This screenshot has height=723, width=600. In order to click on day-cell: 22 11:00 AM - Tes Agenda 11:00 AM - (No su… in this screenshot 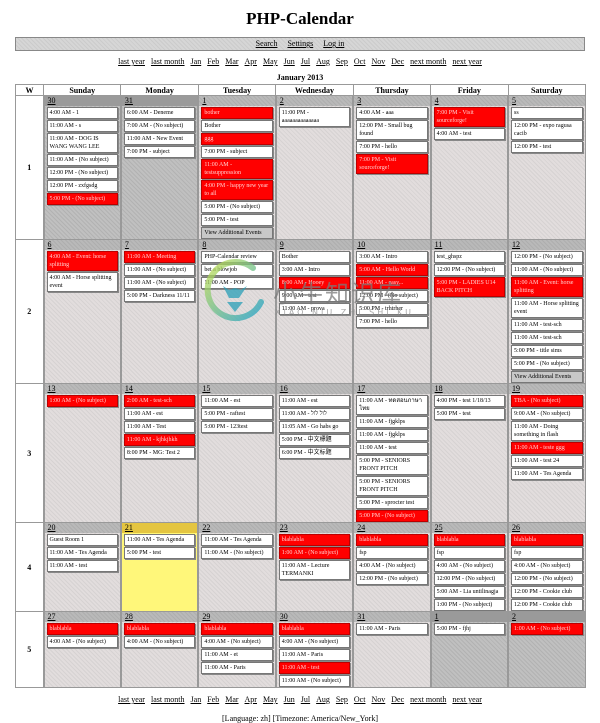, I will do `click(237, 567)`.